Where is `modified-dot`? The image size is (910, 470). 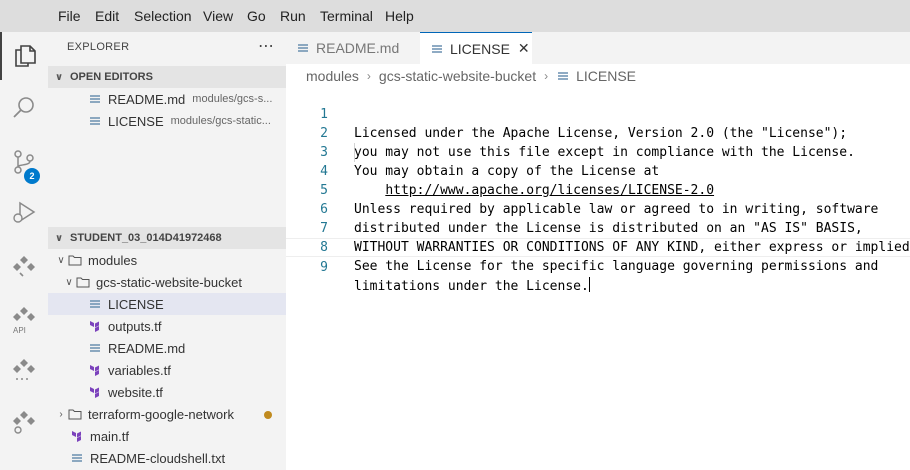
modified-dot is located at coordinates (268, 415).